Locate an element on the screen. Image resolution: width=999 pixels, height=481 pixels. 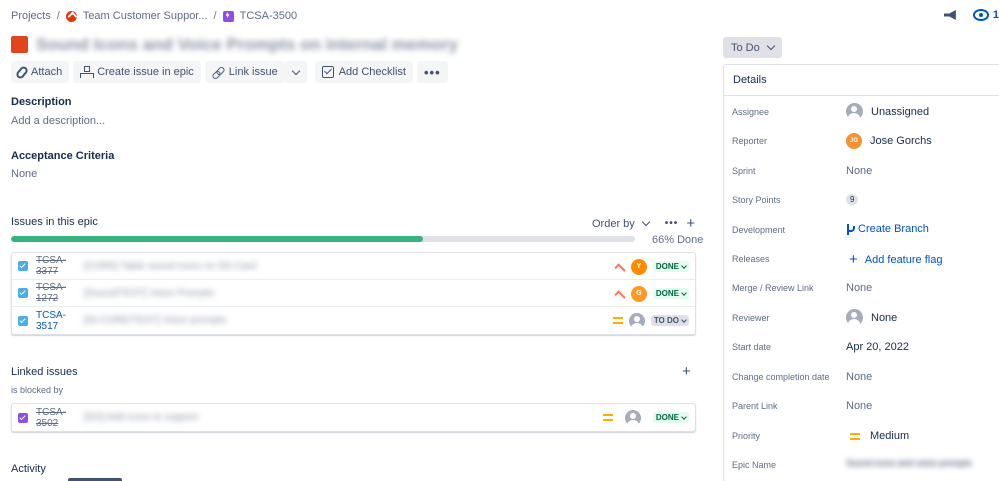
acceptance-value: None is located at coordinates (24, 174).